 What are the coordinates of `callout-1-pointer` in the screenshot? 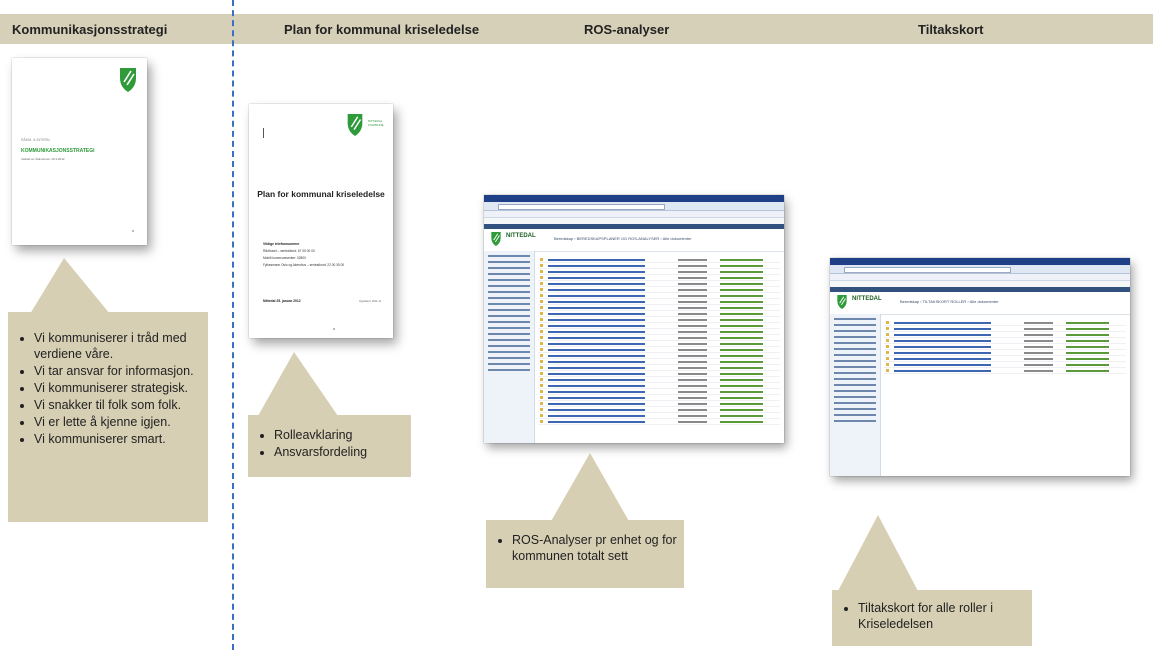 It's located at (70, 286).